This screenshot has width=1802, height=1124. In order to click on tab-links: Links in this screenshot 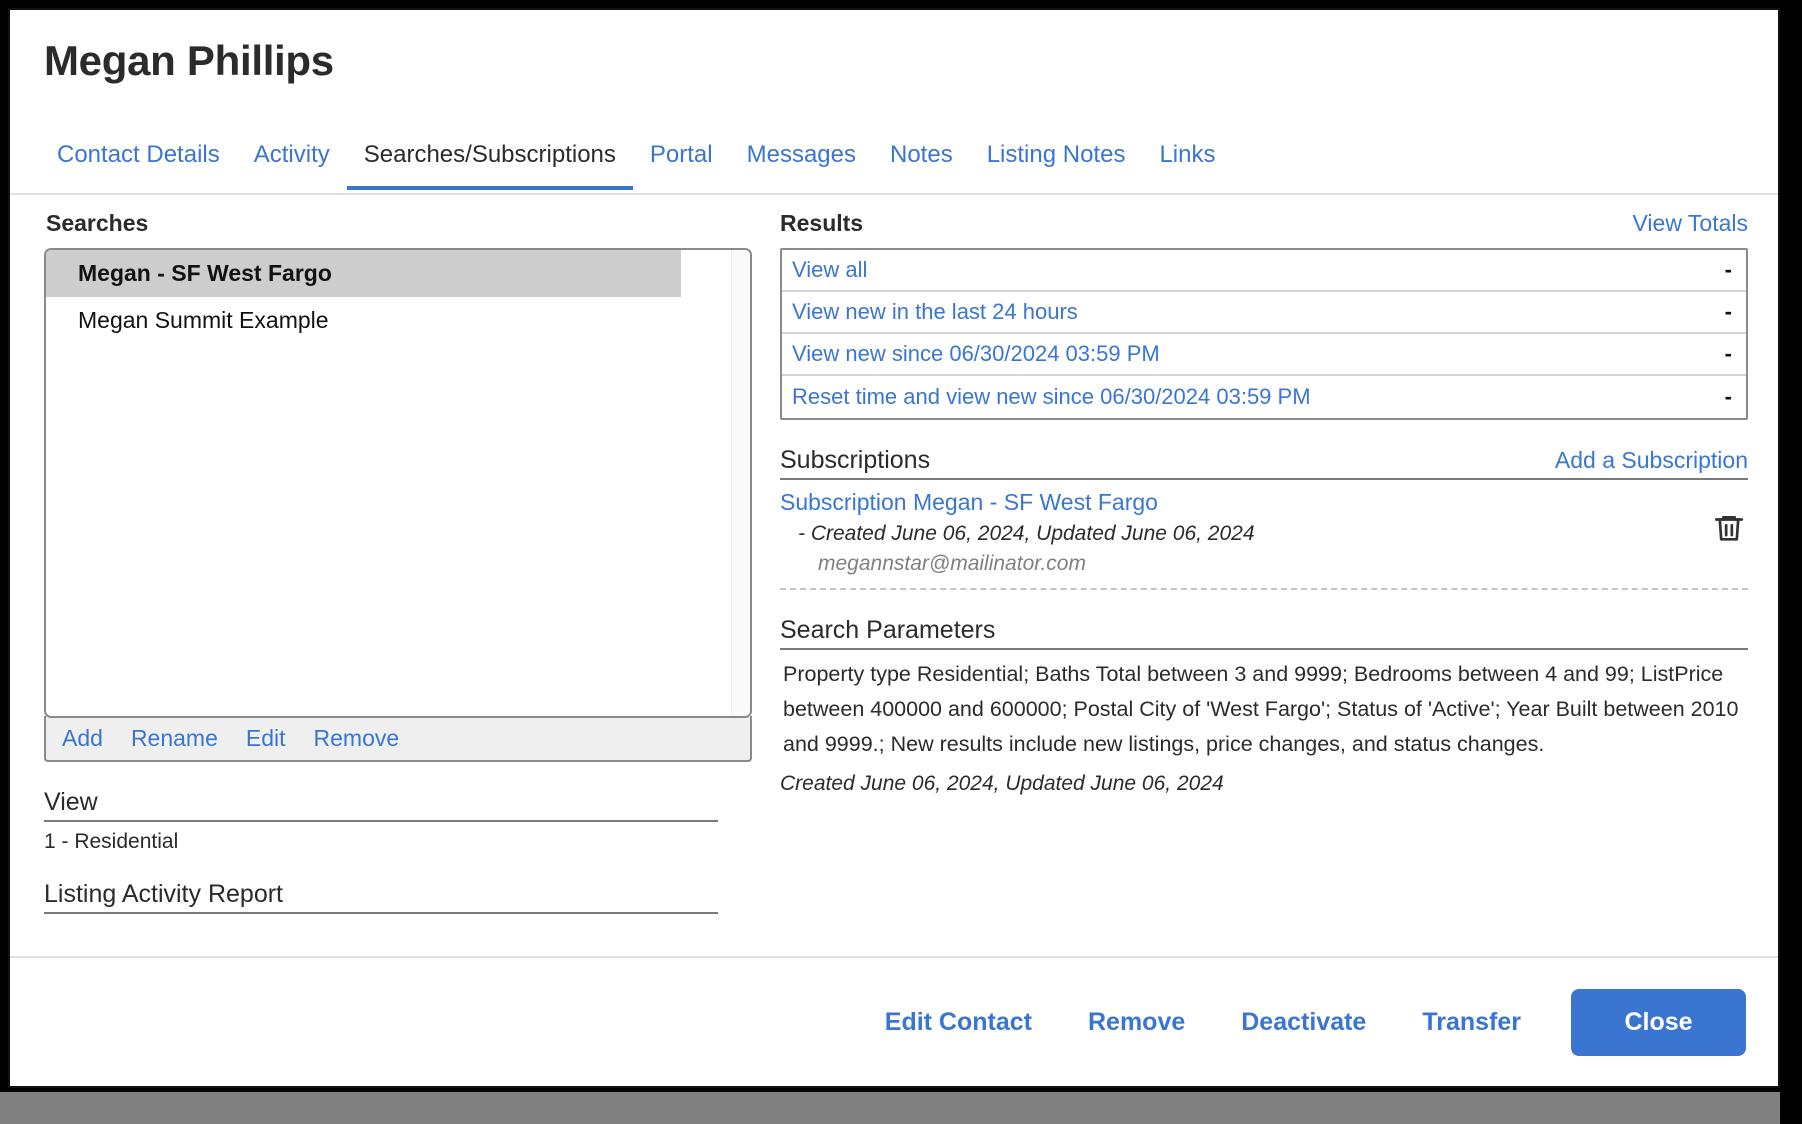, I will do `click(1187, 159)`.